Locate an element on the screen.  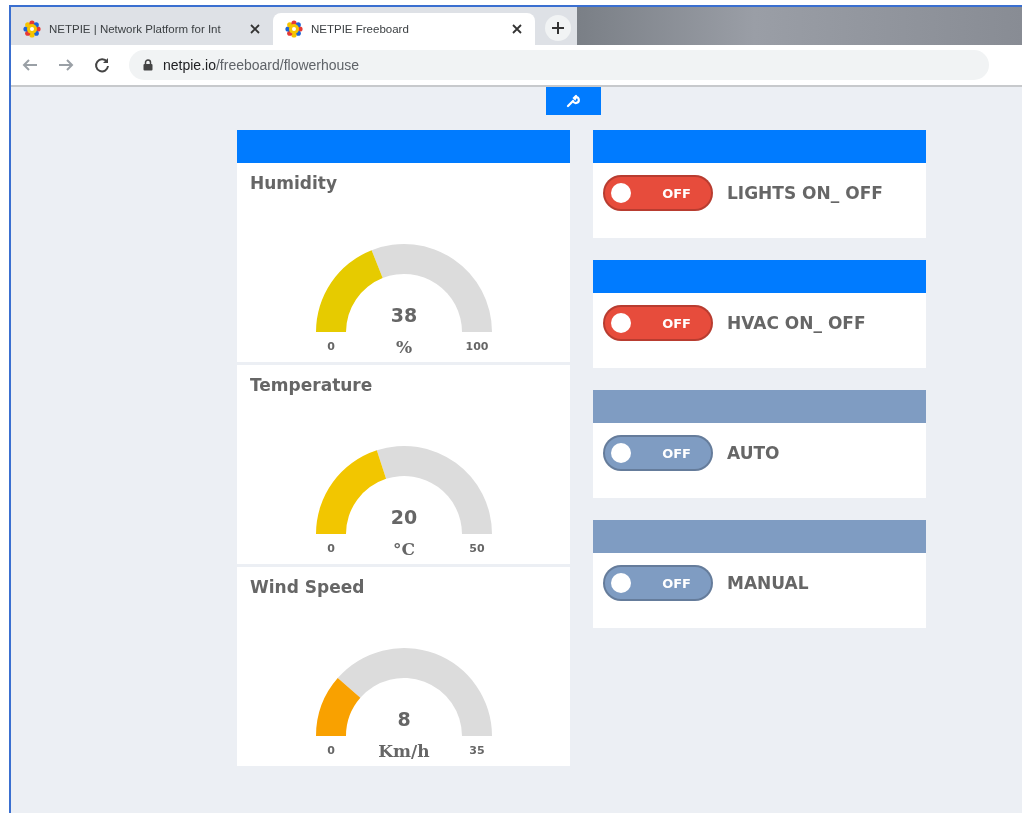
gauge-title: Humidity is located at coordinates (294, 183).